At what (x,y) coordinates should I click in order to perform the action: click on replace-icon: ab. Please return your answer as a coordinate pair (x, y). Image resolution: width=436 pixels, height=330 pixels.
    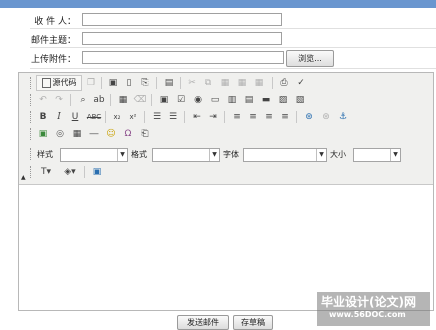
    Looking at the image, I should click on (99, 100).